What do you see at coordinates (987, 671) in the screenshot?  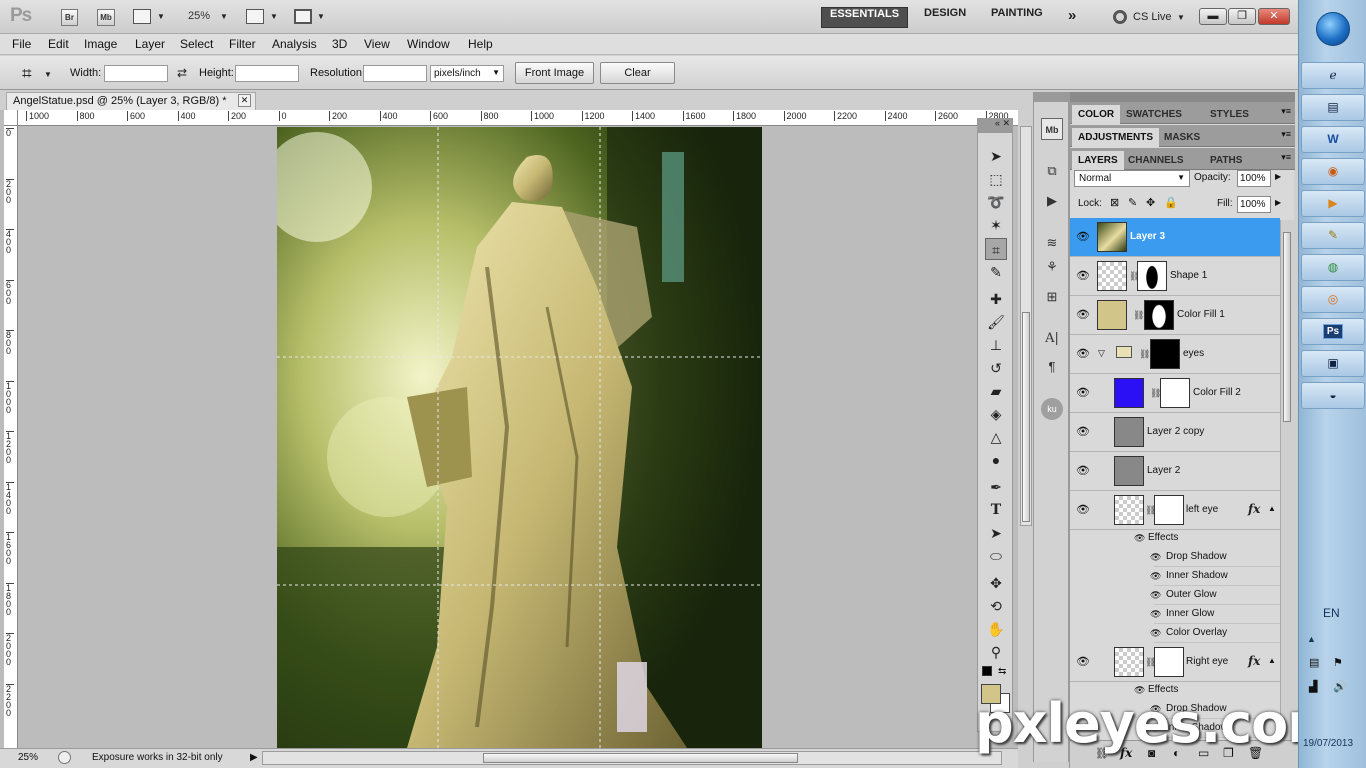 I see `default-colors-icon` at bounding box center [987, 671].